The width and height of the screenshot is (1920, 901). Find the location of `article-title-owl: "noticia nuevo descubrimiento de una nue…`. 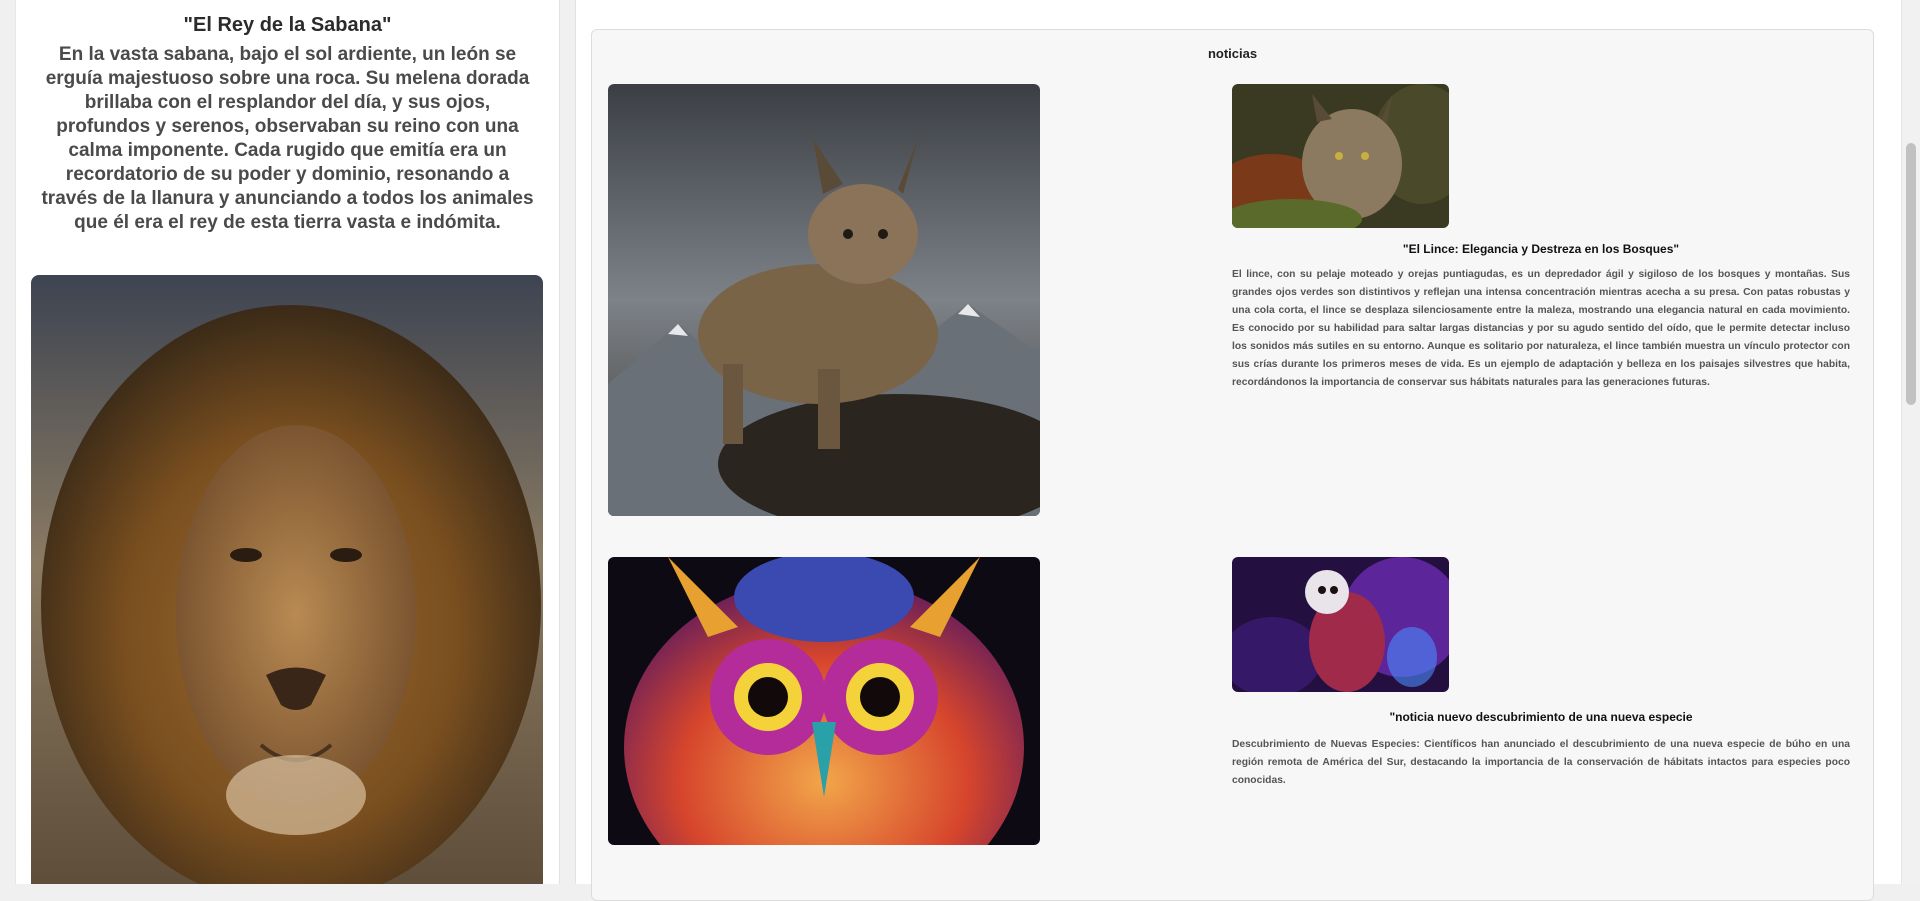

article-title-owl: "noticia nuevo descubrimiento de una nue… is located at coordinates (1541, 717).